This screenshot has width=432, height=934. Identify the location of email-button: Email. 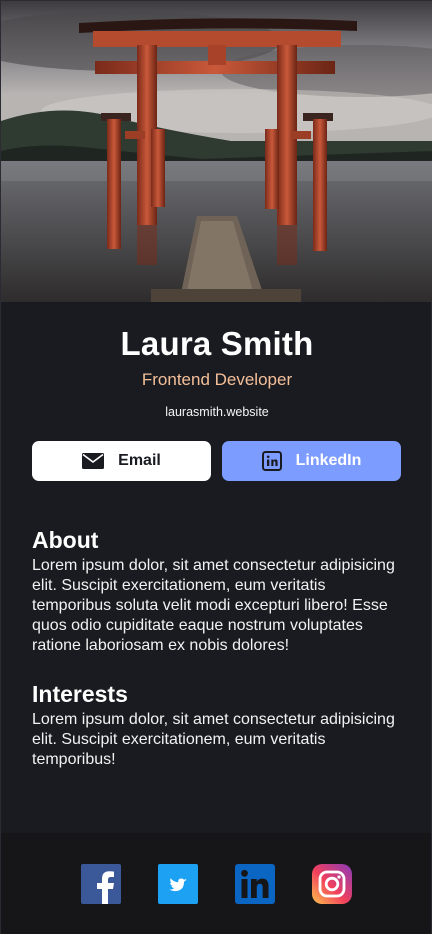
(121, 461).